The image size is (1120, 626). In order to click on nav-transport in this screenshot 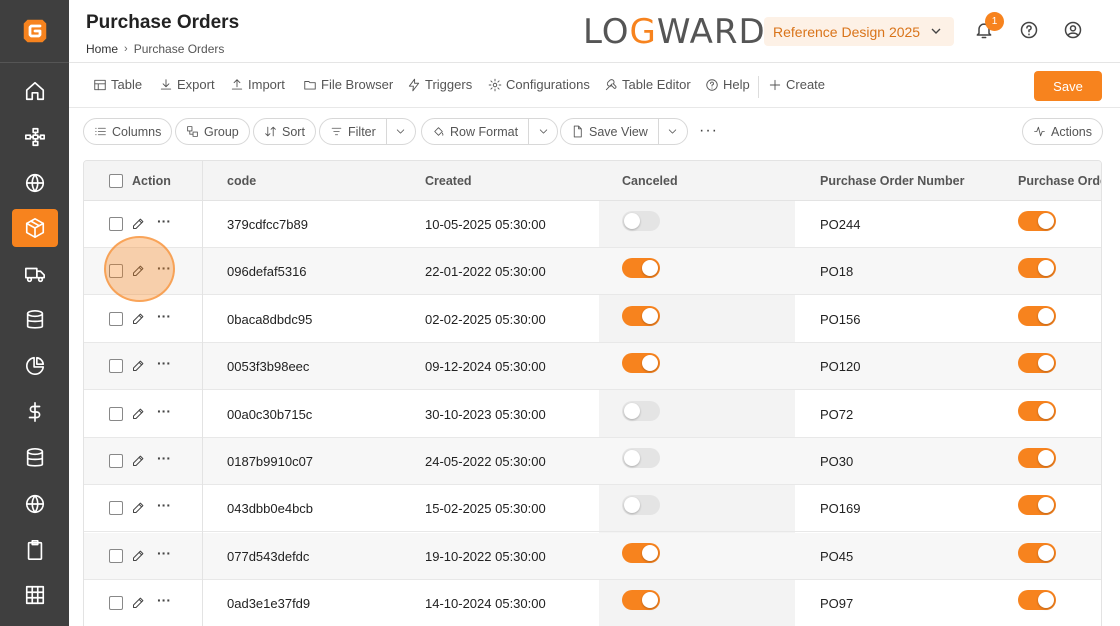, I will do `click(35, 274)`.